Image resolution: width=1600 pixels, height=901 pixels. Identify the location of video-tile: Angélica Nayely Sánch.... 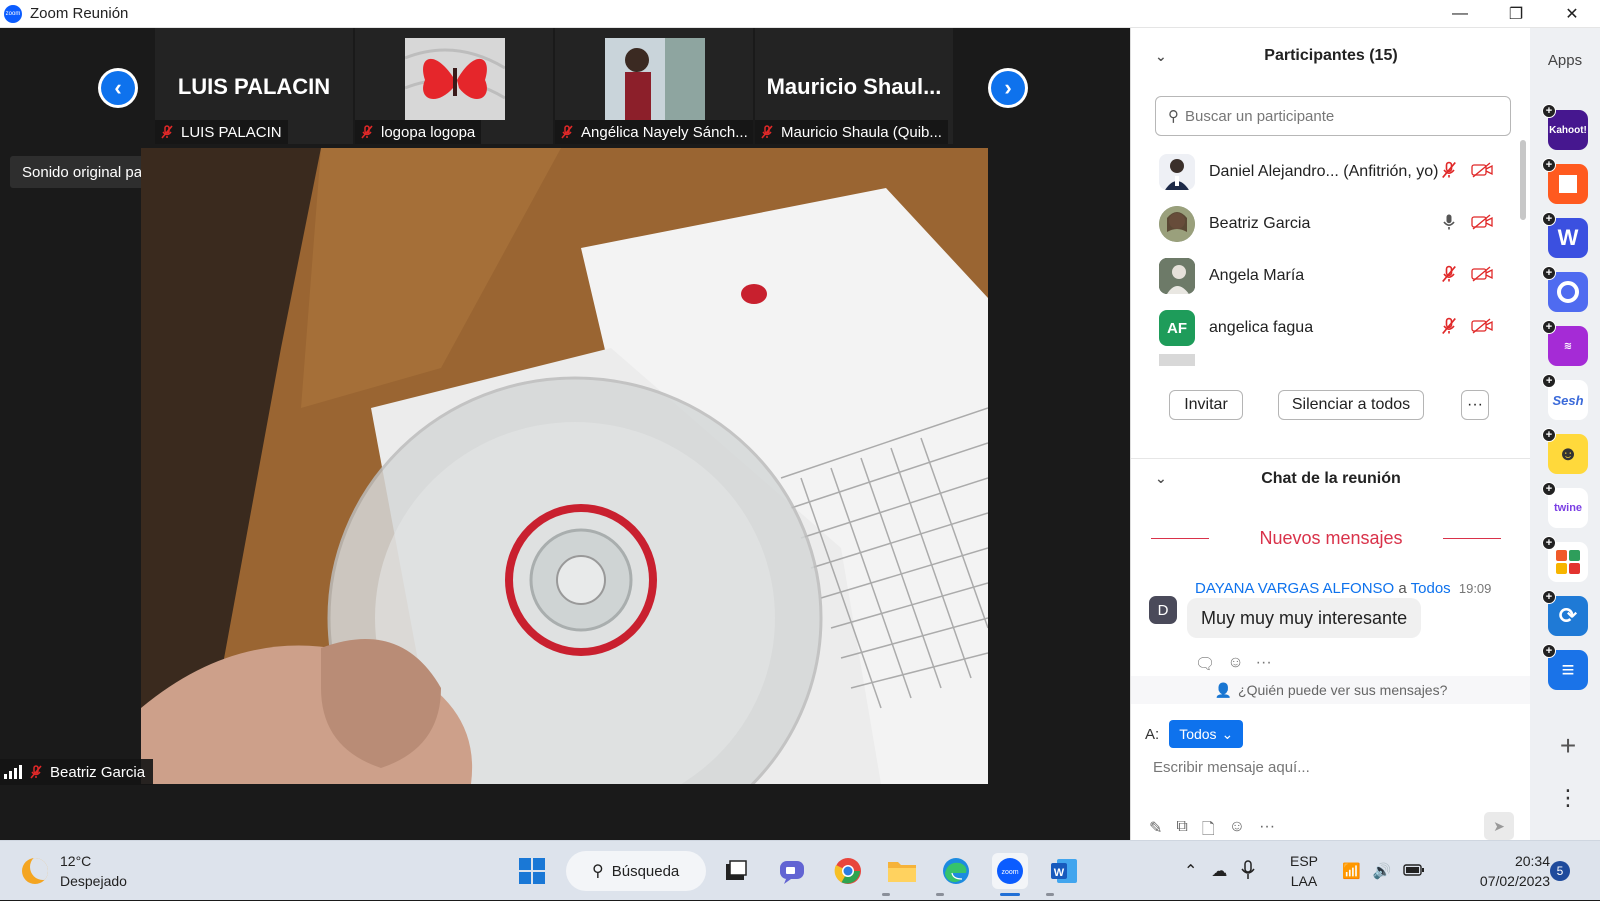
(654, 86).